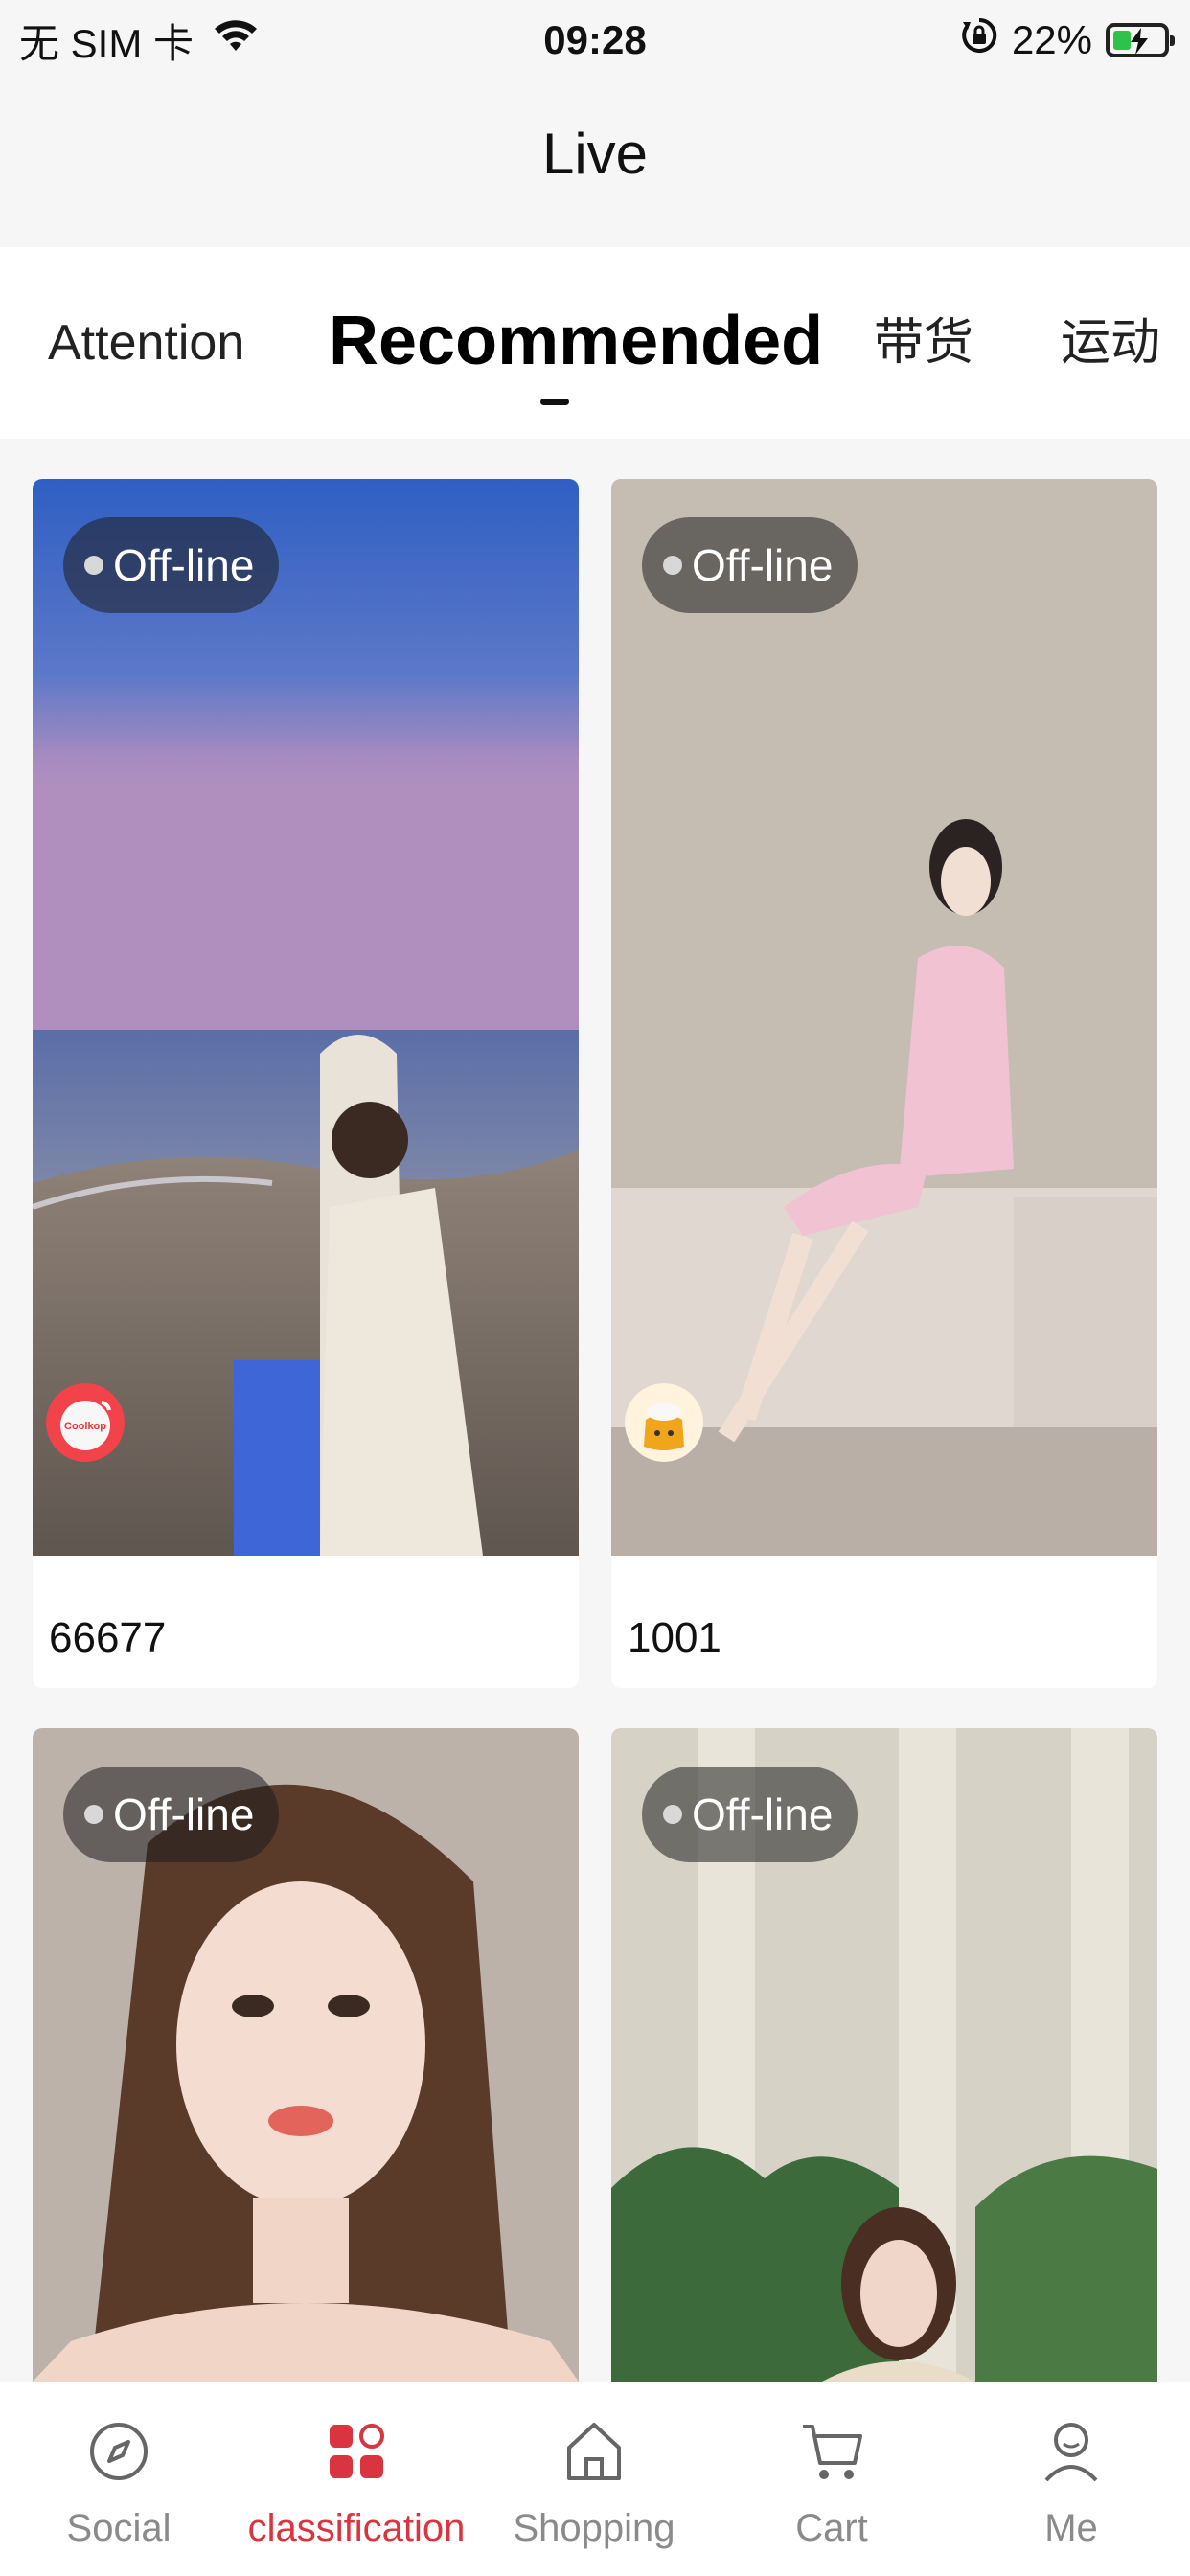 Image resolution: width=1190 pixels, height=2576 pixels. I want to click on bottom-tab-label: Social, so click(119, 2528).